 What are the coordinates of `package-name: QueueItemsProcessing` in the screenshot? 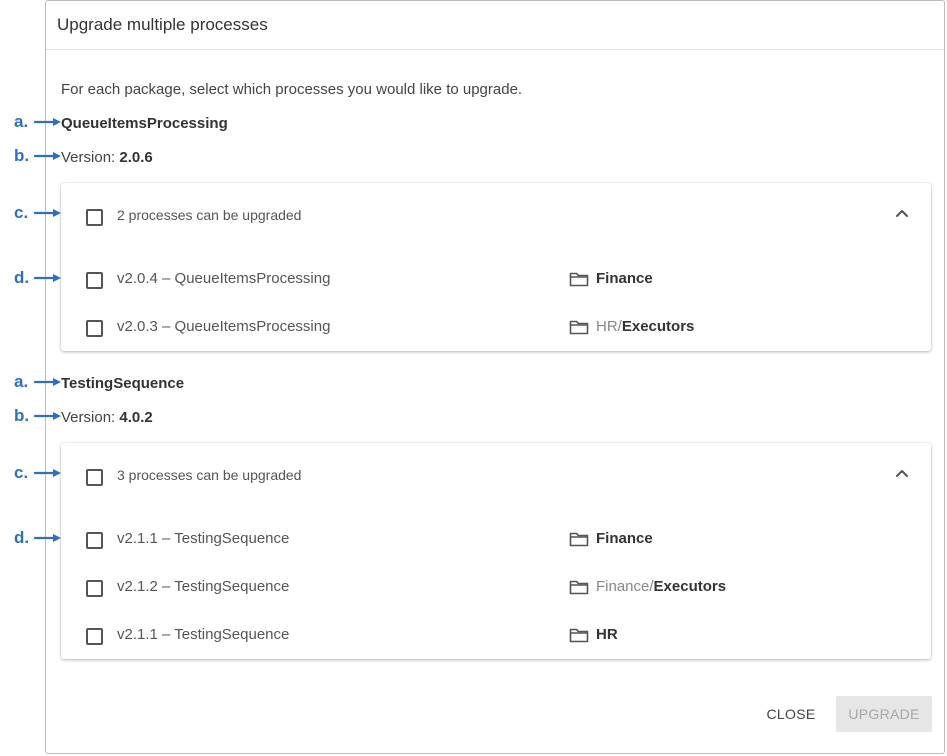 It's located at (144, 123).